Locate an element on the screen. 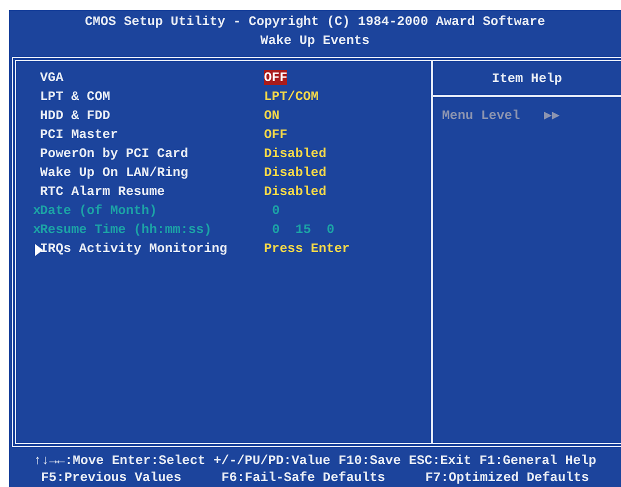  setting-label: IRQs Activity Monitoring is located at coordinates (134, 248).